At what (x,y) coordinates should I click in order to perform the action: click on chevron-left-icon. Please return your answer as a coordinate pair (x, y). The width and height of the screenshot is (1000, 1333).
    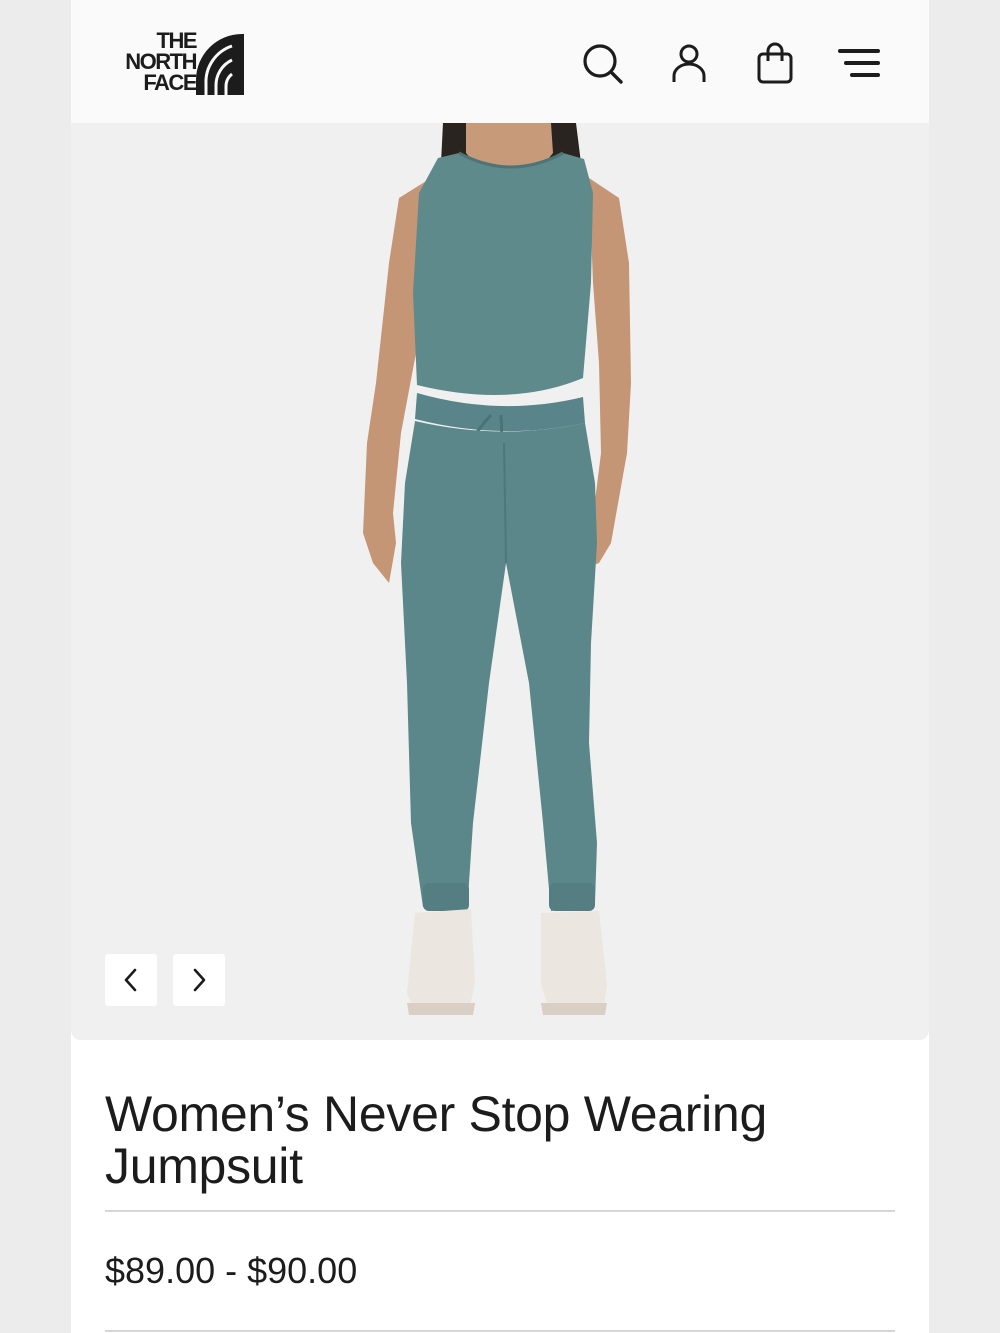
    Looking at the image, I should click on (130, 980).